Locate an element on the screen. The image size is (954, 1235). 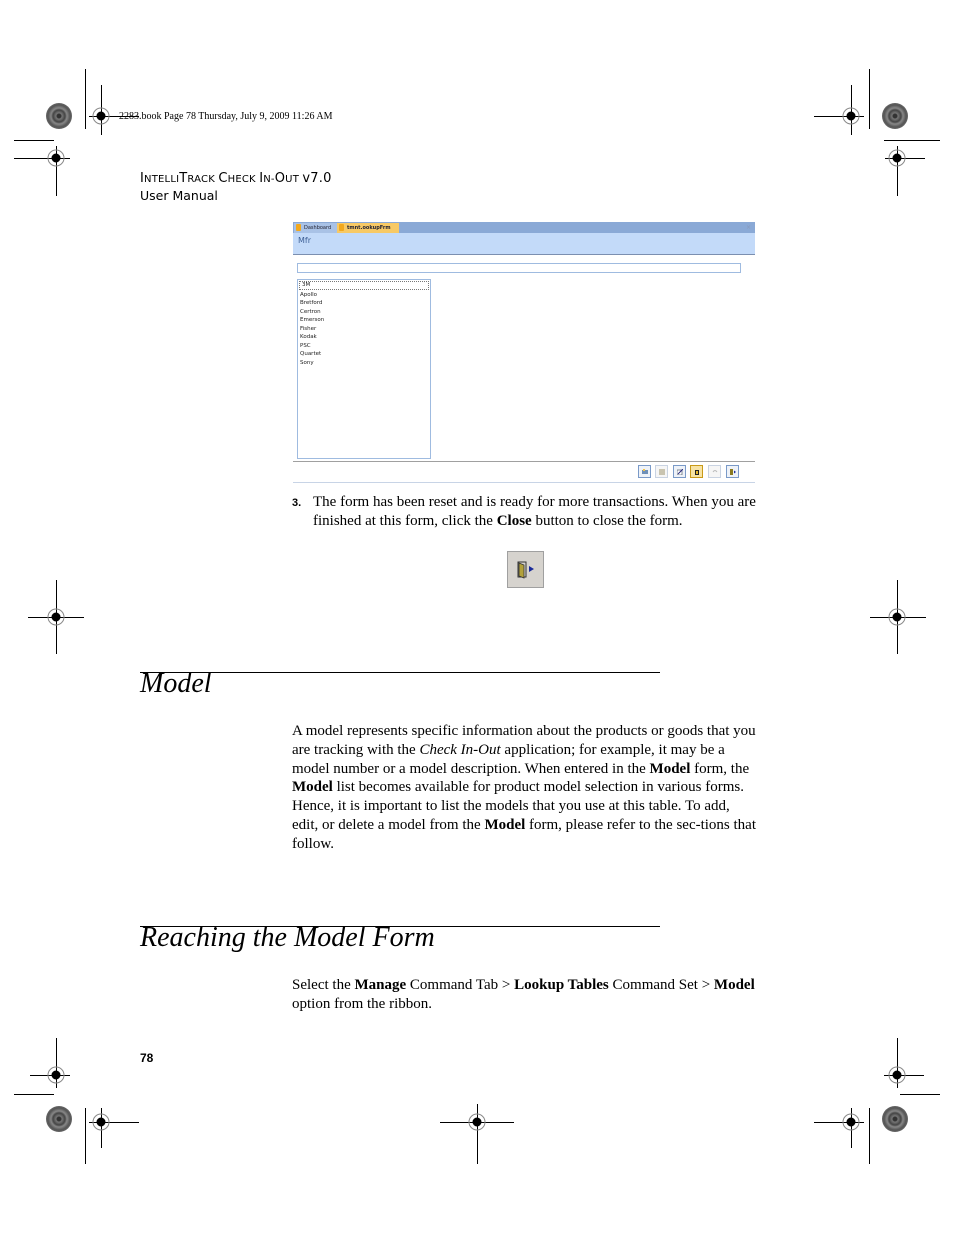
close-button-ref: Close is located at coordinates (514, 521).